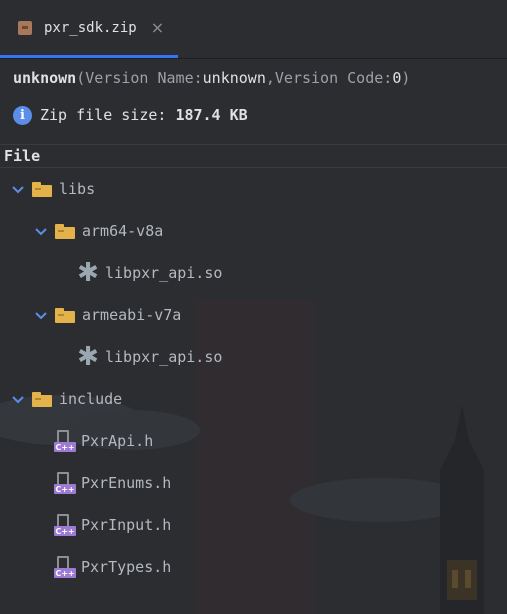 The image size is (507, 614). I want to click on paren-close: ), so click(406, 77).